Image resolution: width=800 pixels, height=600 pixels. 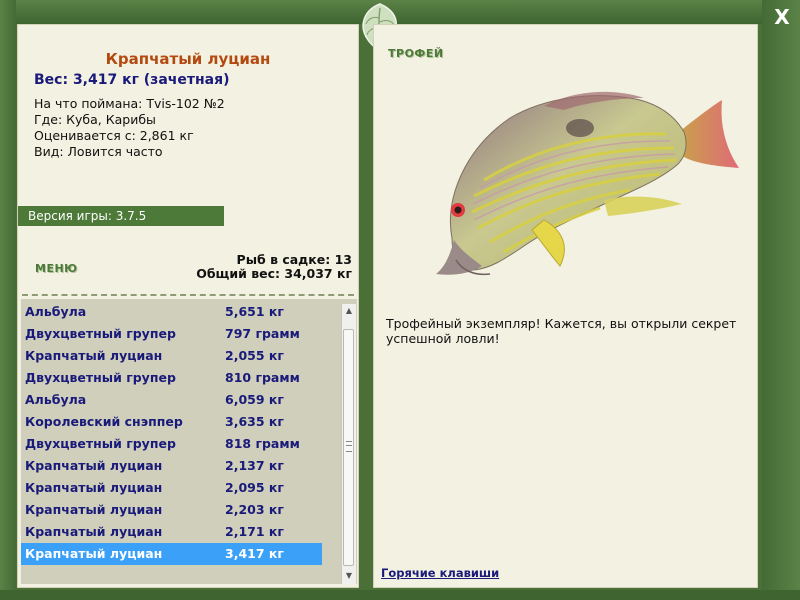 What do you see at coordinates (781, 300) in the screenshot?
I see `window-frame-right` at bounding box center [781, 300].